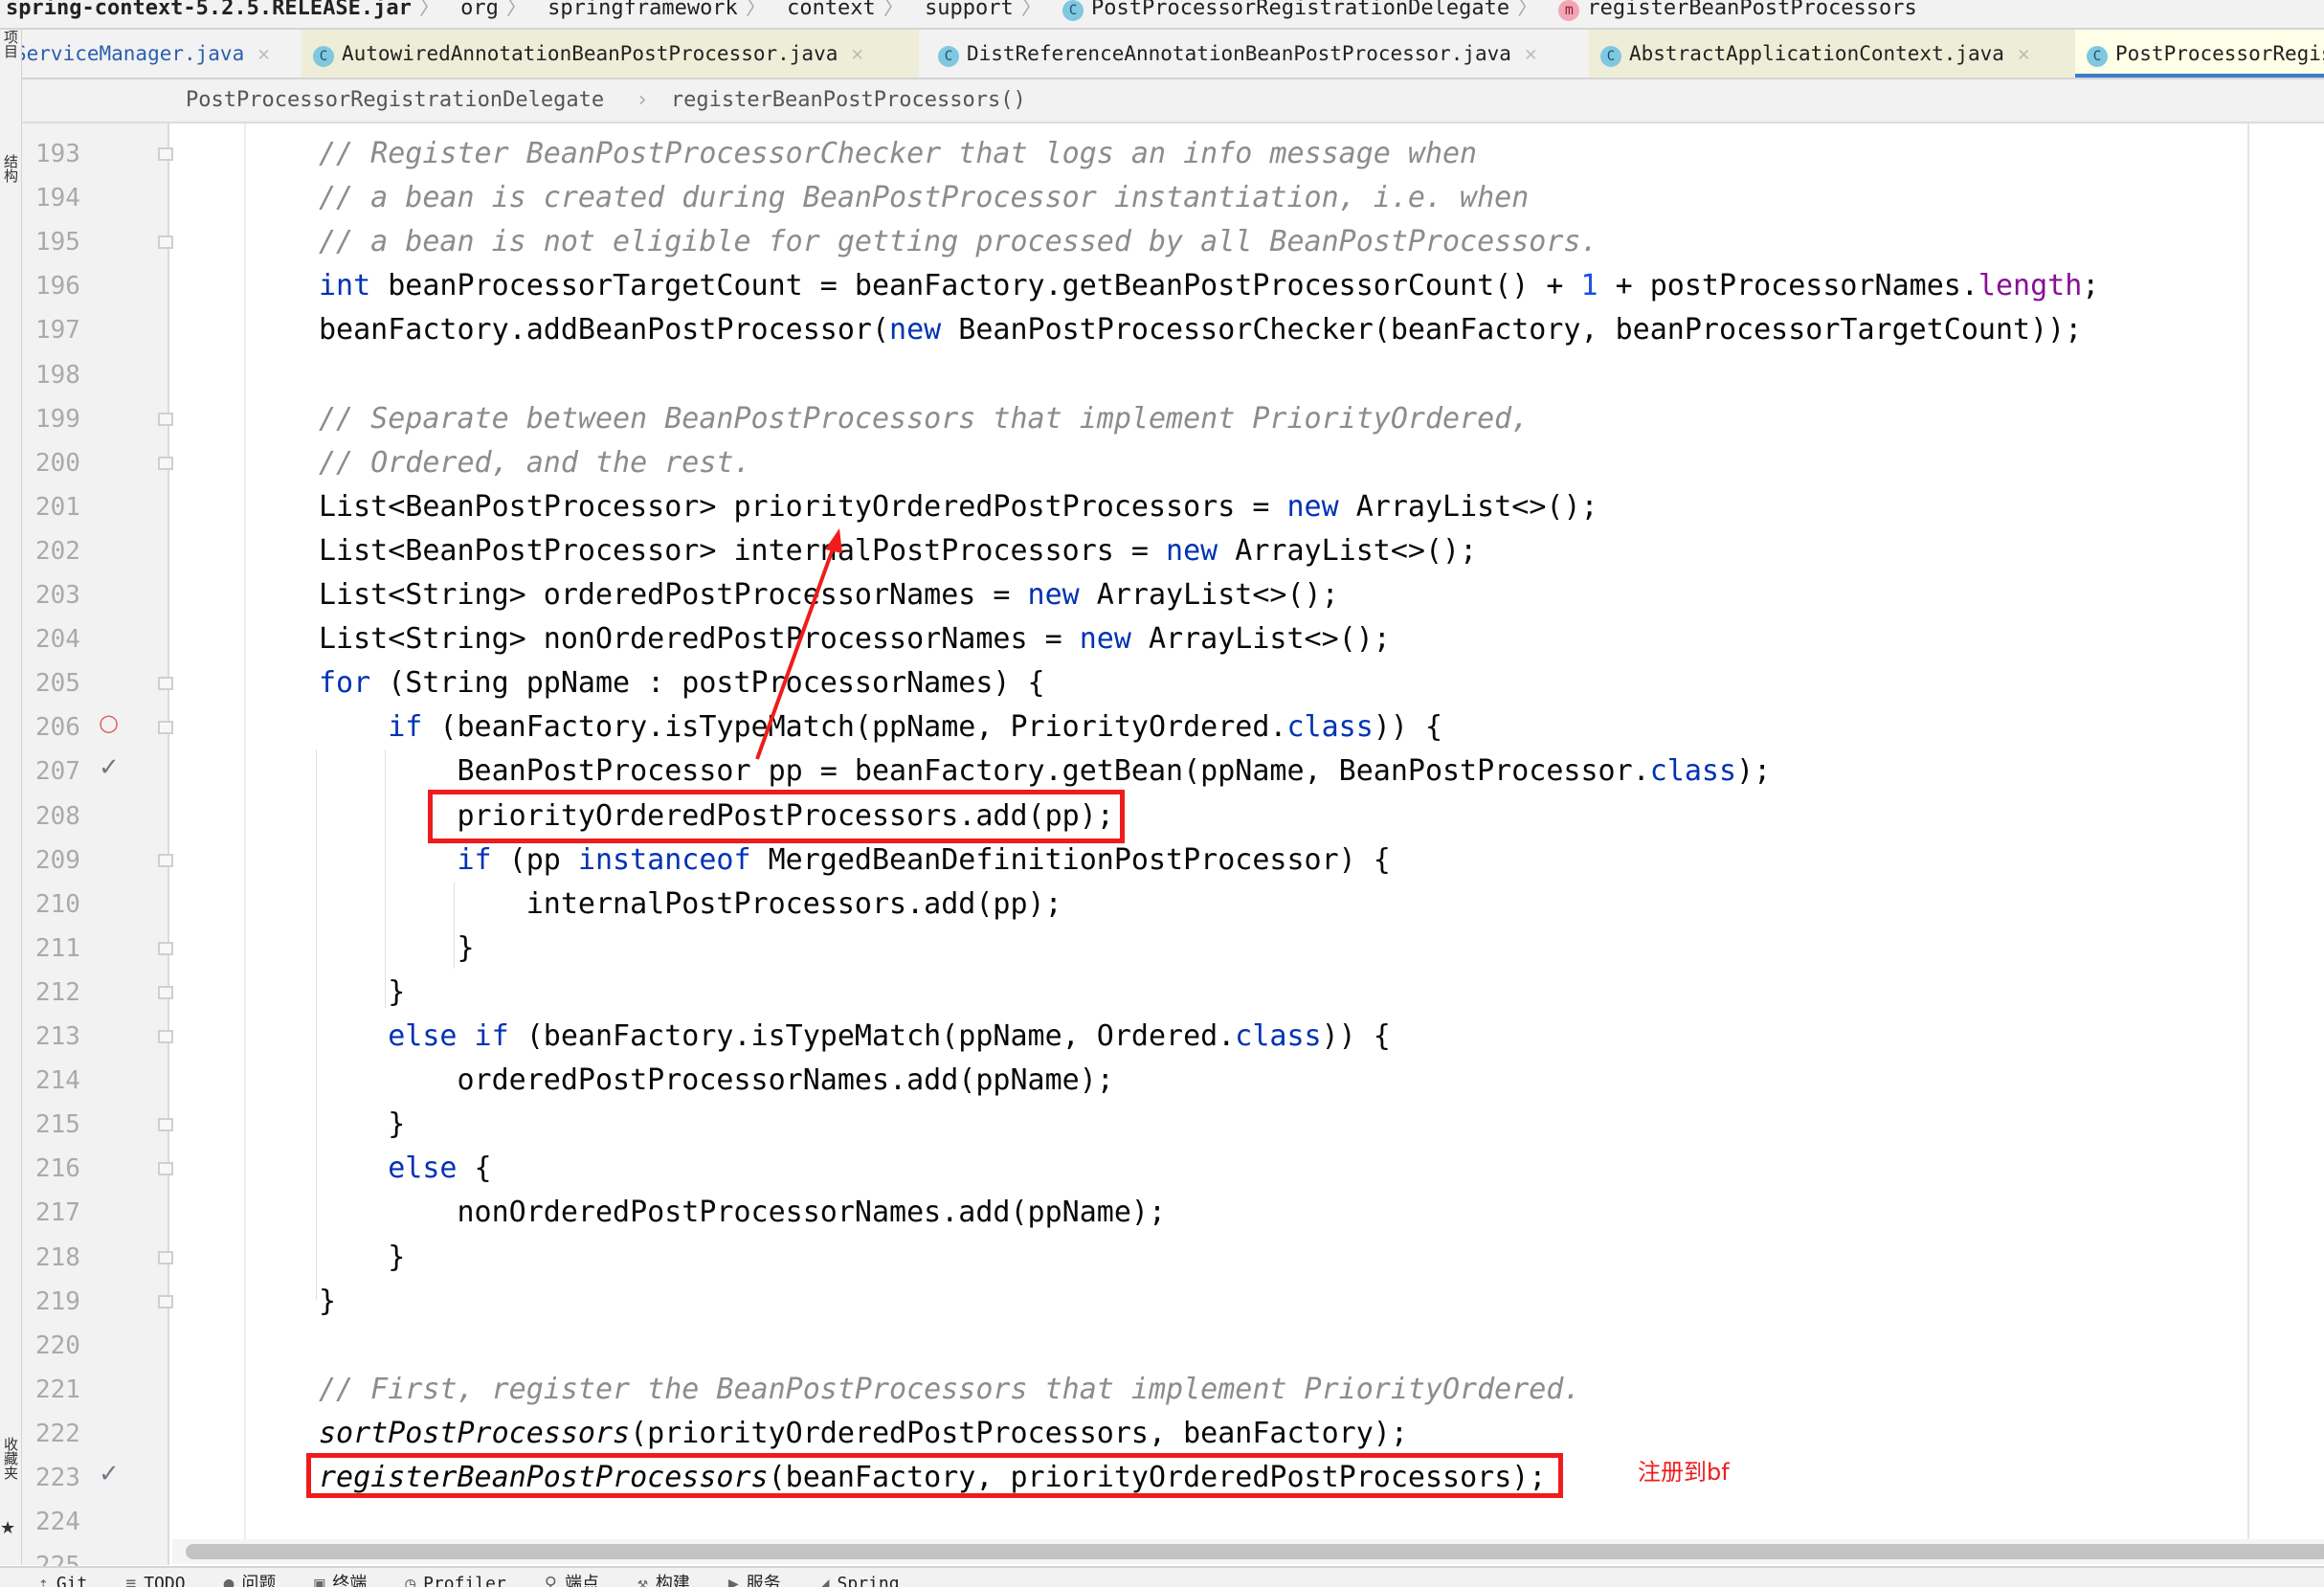 This screenshot has height=1588, width=2324. What do you see at coordinates (796, 651) in the screenshot?
I see `arrow-shaft` at bounding box center [796, 651].